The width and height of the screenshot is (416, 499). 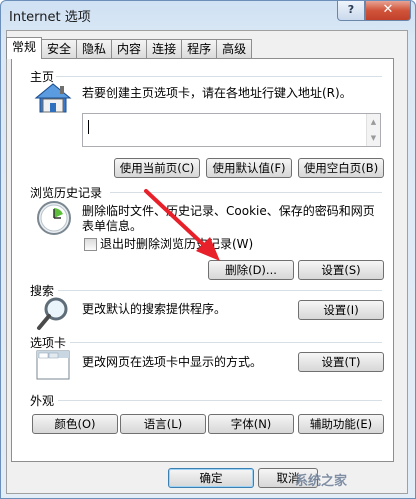 I want to click on history-section-label: 浏览历史记录, so click(x=66, y=193).